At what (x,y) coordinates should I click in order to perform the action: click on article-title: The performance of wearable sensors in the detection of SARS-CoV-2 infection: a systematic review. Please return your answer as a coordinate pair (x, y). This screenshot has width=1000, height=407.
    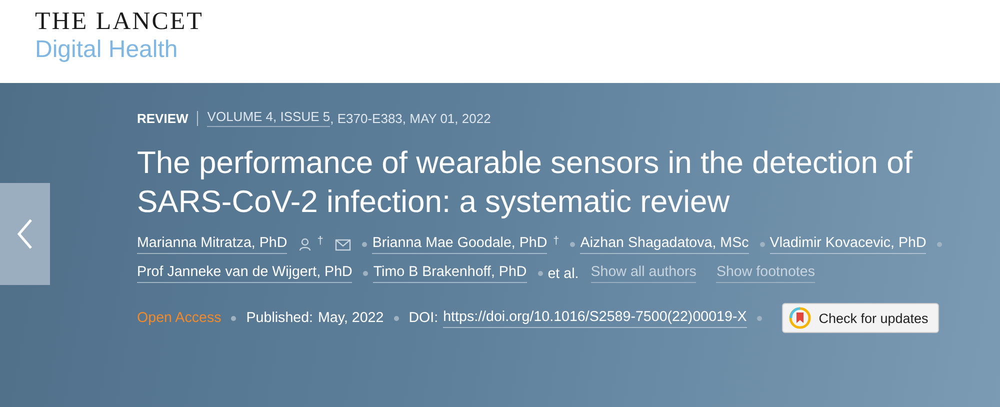
    Looking at the image, I should click on (525, 182).